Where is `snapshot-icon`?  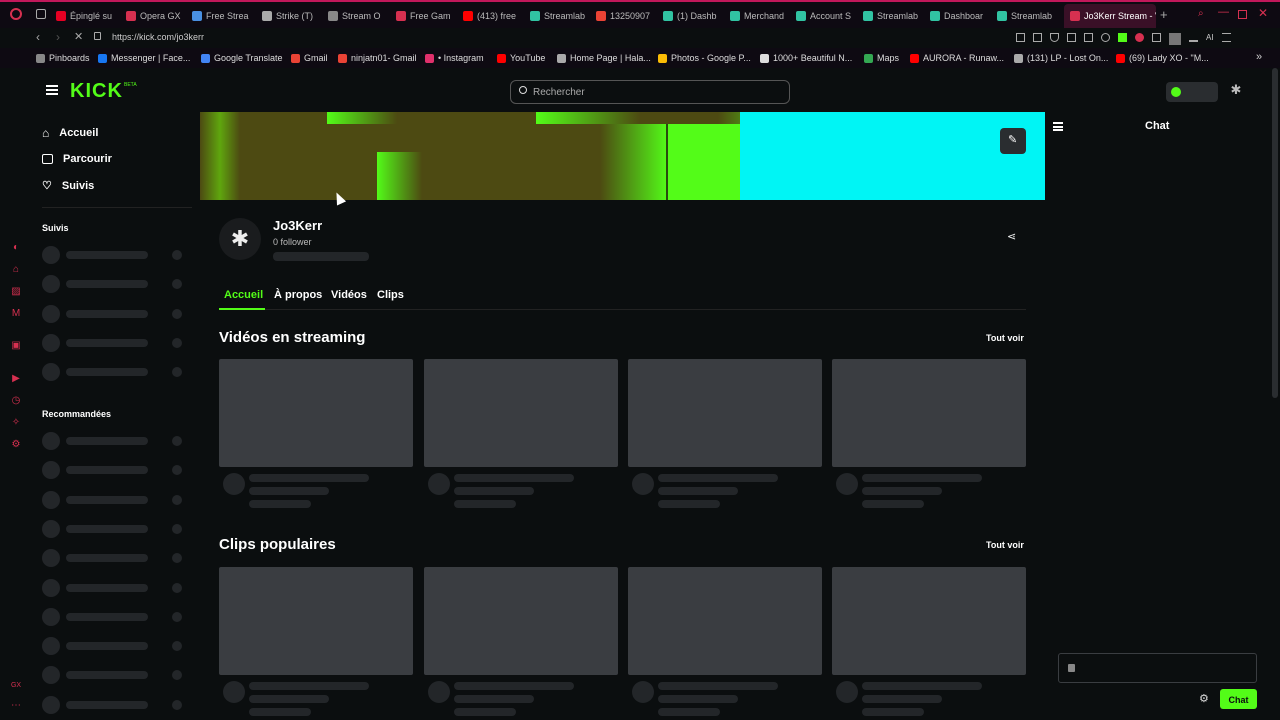 snapshot-icon is located at coordinates (1037, 37).